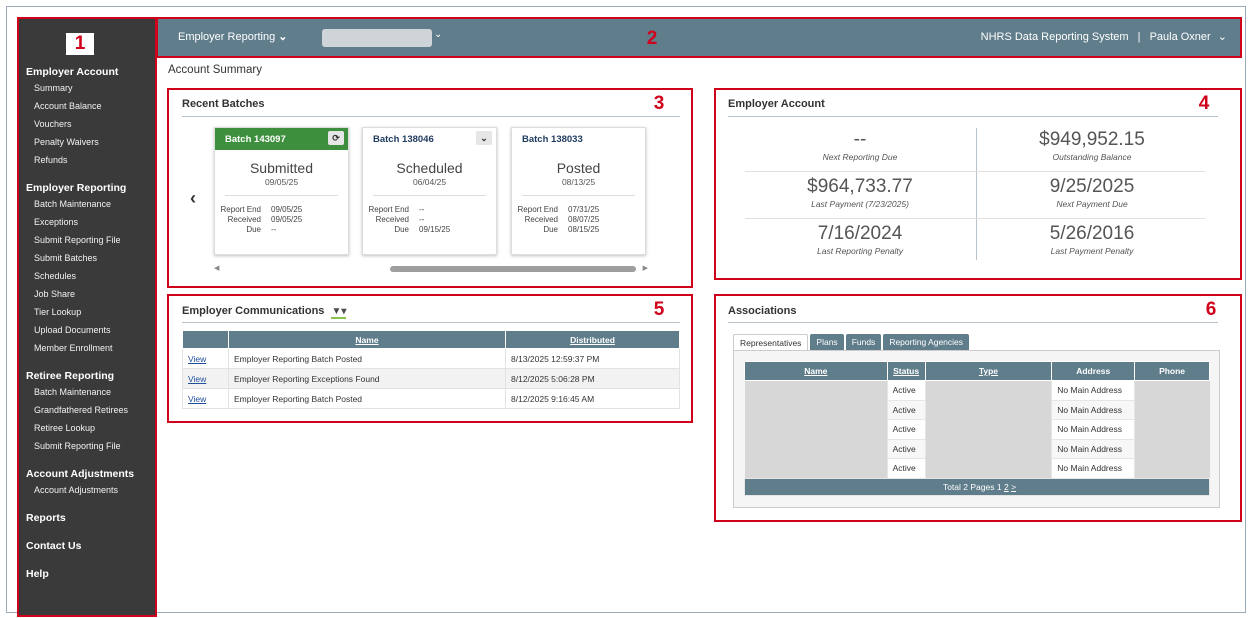 The height and width of the screenshot is (618, 1253). I want to click on scrollbar-thumb, so click(513, 269).